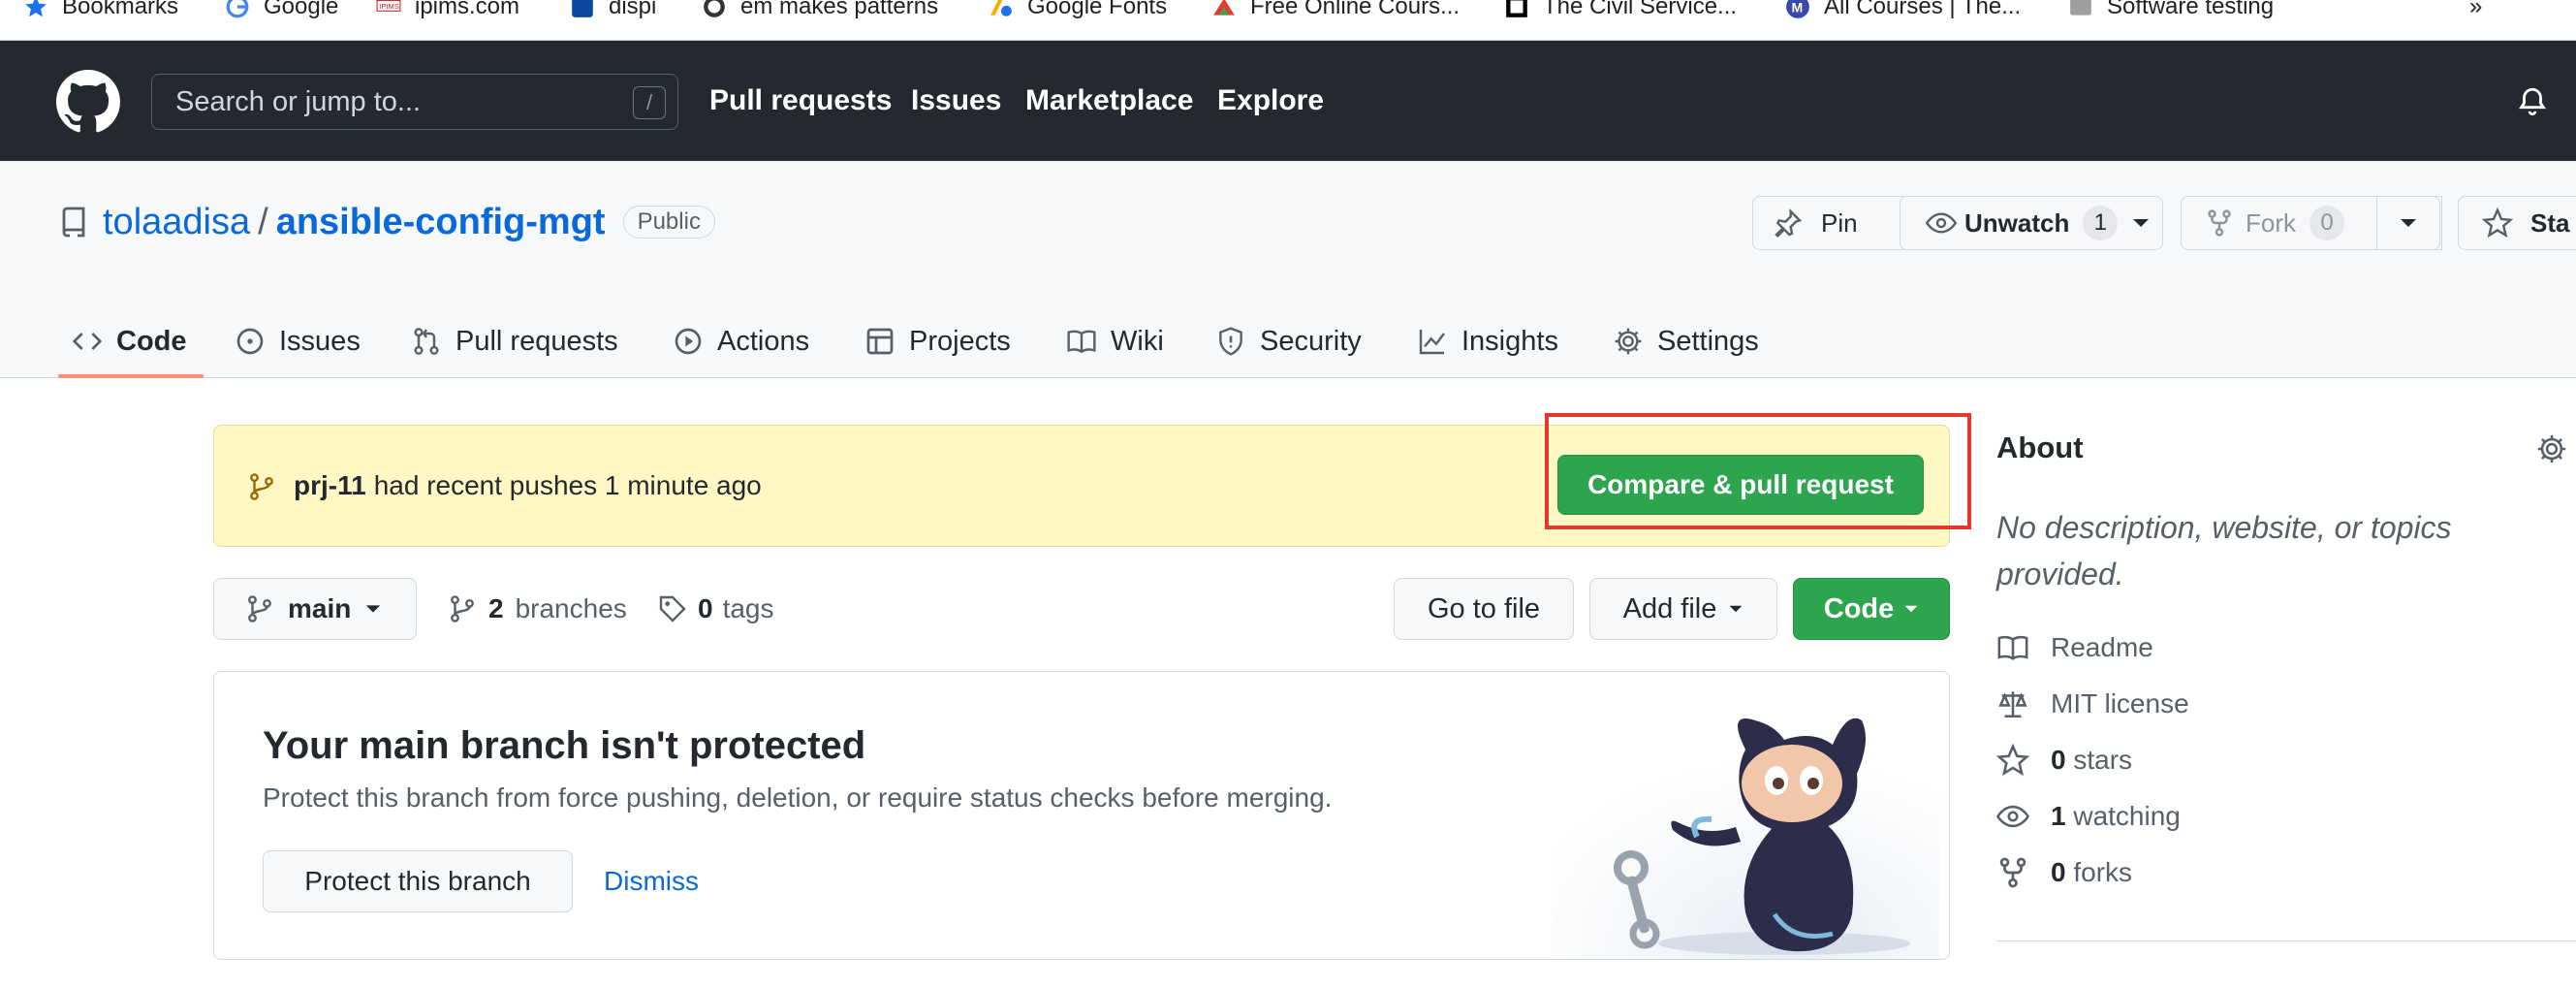  What do you see at coordinates (1789, 223) in the screenshot?
I see `pin-icon` at bounding box center [1789, 223].